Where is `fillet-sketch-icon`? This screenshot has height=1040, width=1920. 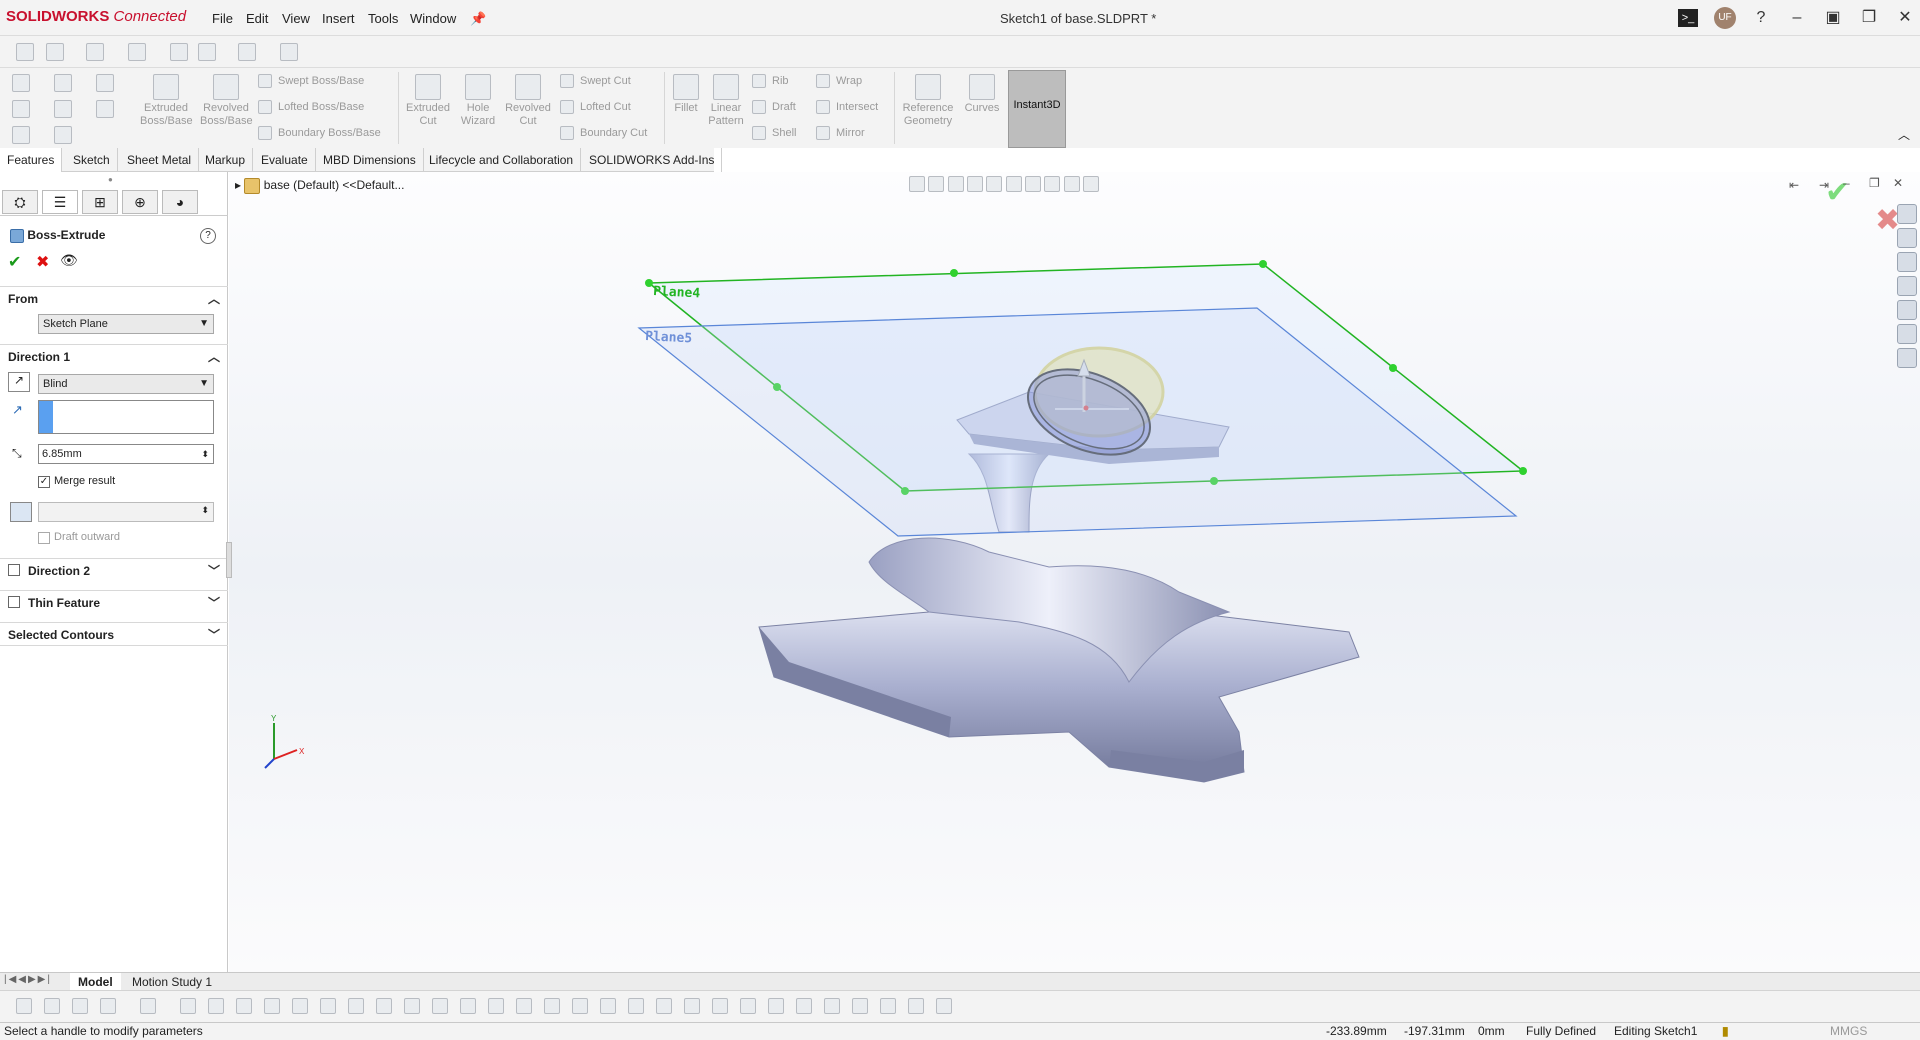 fillet-sketch-icon is located at coordinates (804, 1006).